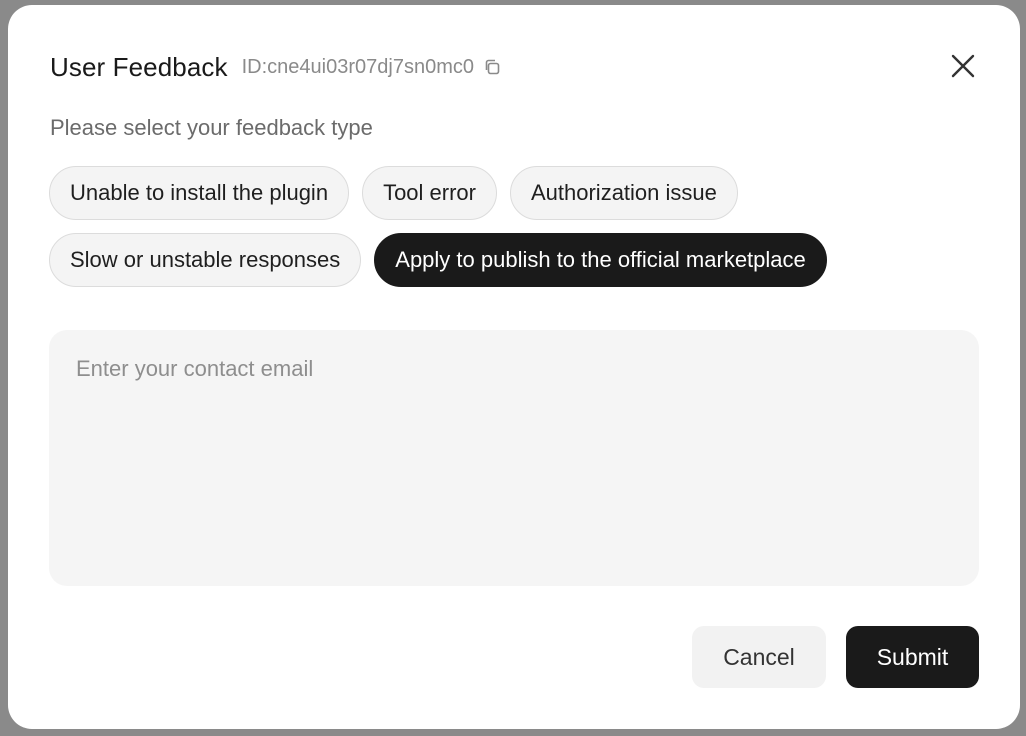 The width and height of the screenshot is (1026, 736). Describe the element at coordinates (515, 67) in the screenshot. I see `dialog-header: User Feedback ID:cne4ui03r07dj7sn0mc0` at that location.